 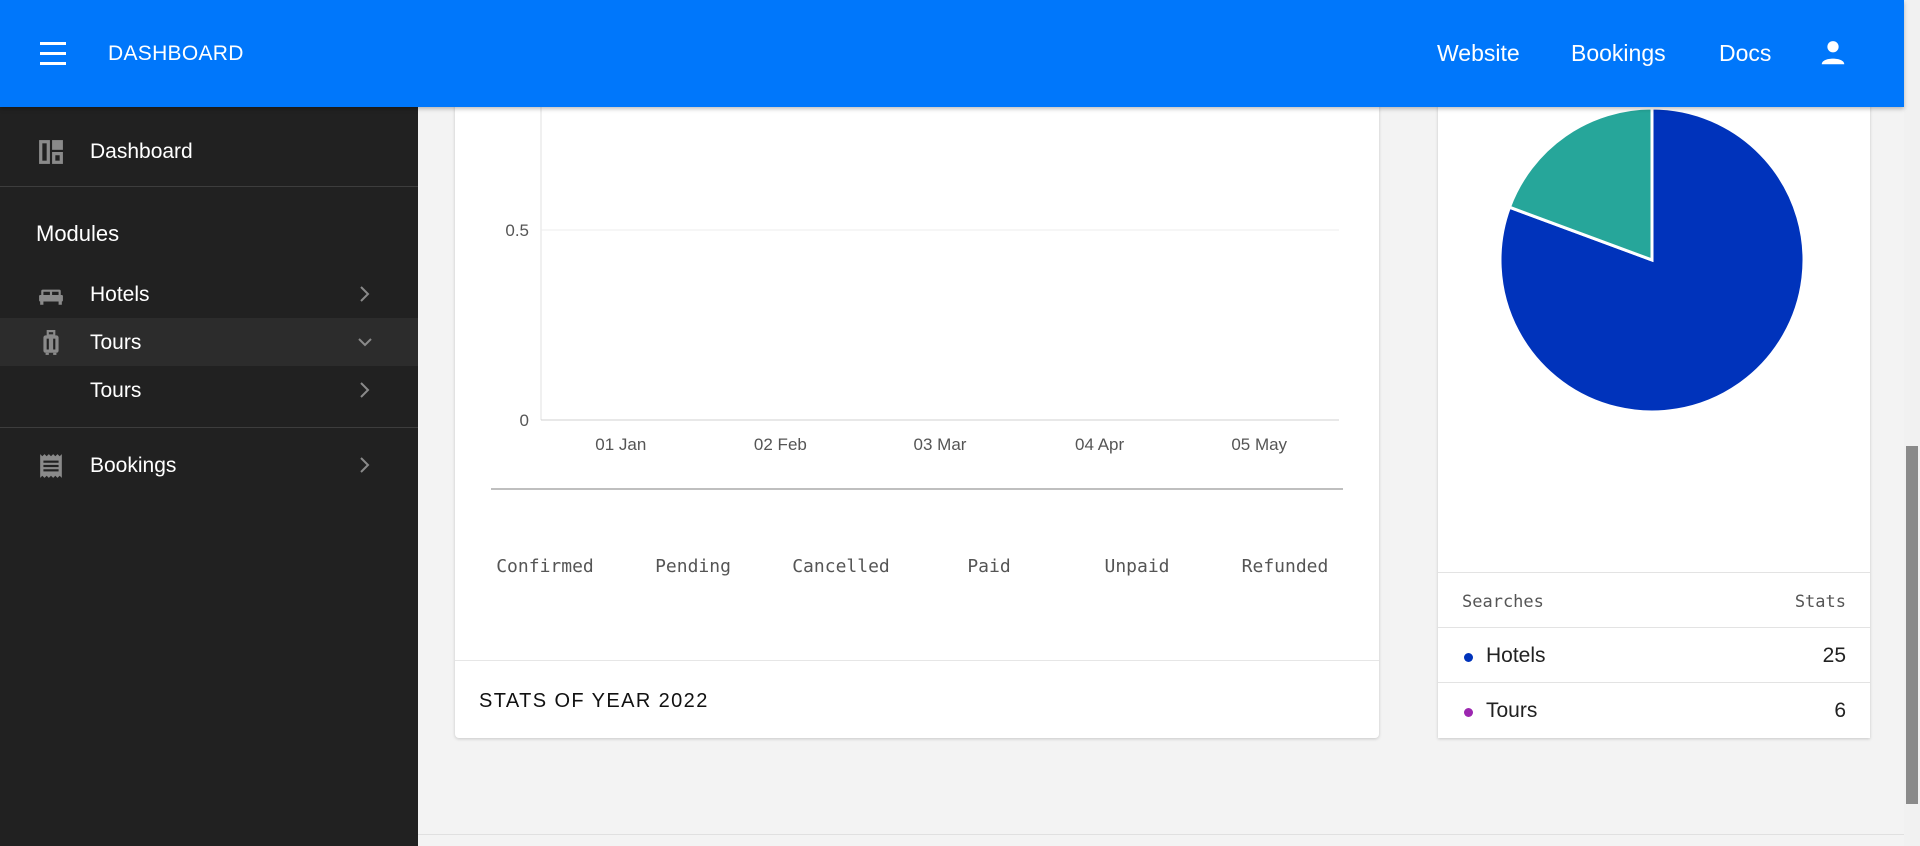 What do you see at coordinates (693, 566) in the screenshot?
I see `status-pending: Pending` at bounding box center [693, 566].